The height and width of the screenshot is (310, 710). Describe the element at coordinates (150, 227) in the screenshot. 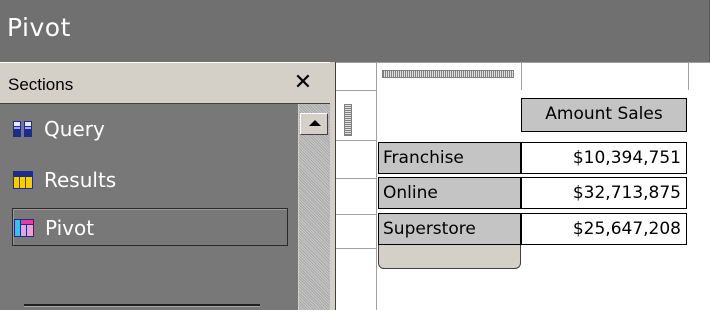

I see `section-item-pivot: Pivot` at that location.